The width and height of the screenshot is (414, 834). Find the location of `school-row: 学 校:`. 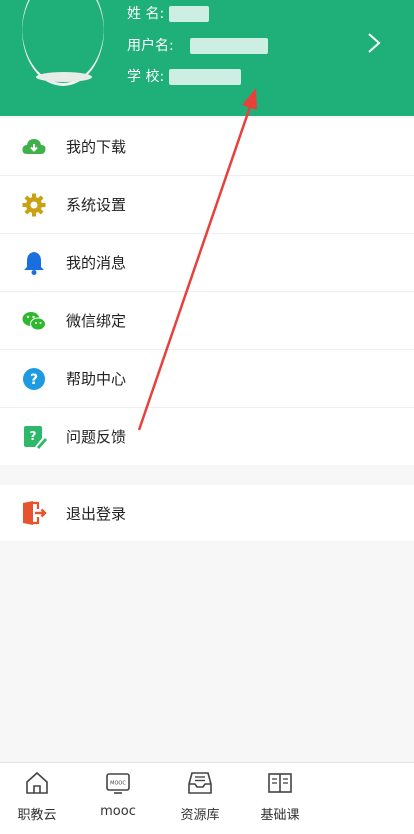

school-row: 学 校: is located at coordinates (184, 76).